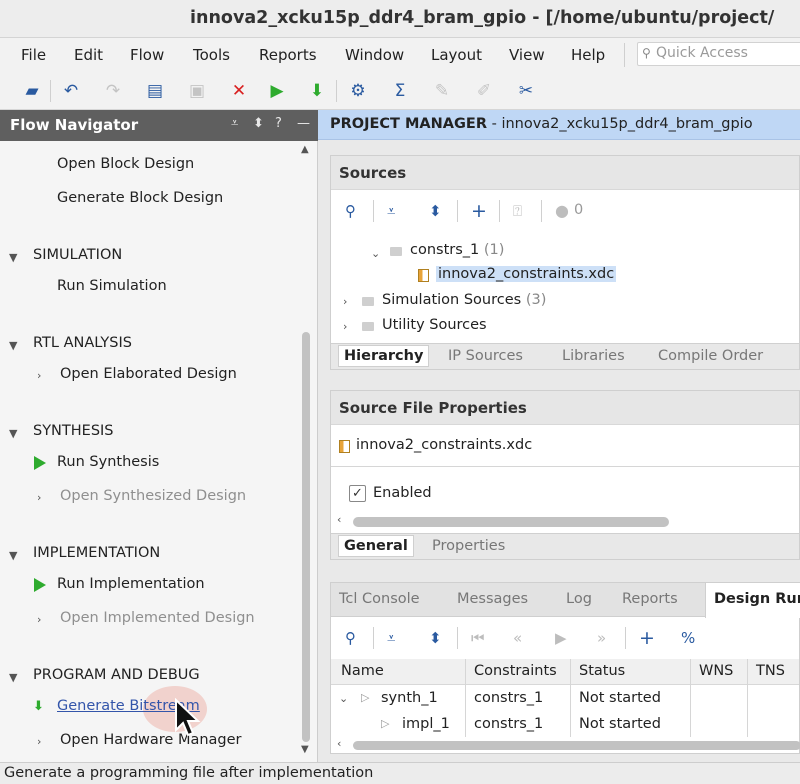  Describe the element at coordinates (159, 125) in the screenshot. I see `flow-navigator-header: Flow Navigator ⩡ ⬍ ? —` at that location.